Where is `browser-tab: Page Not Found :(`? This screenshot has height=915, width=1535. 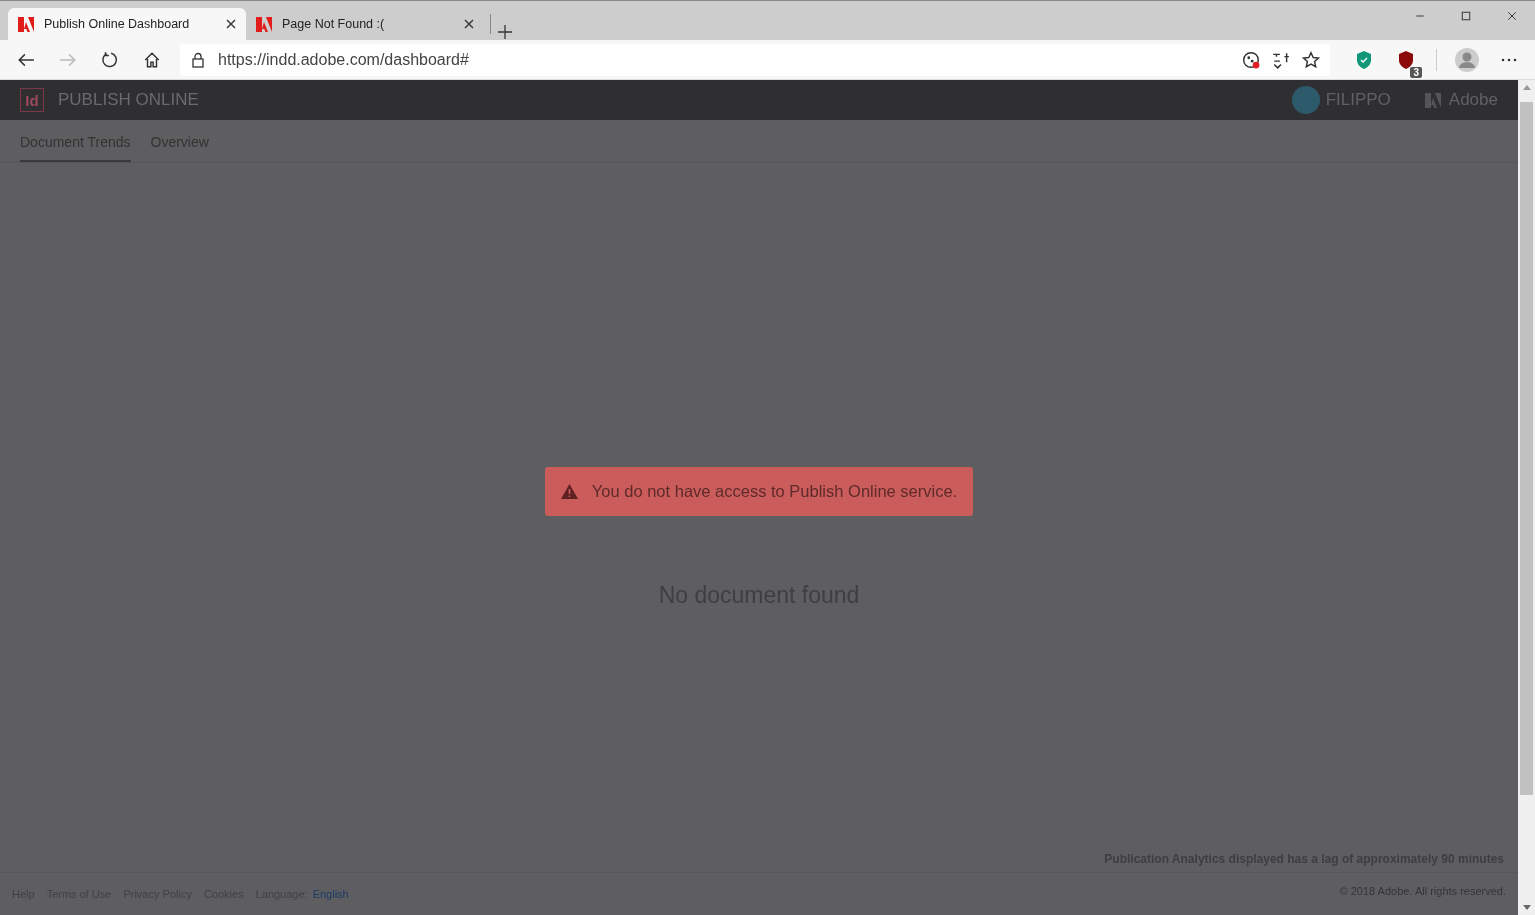 browser-tab: Page Not Found :( is located at coordinates (365, 24).